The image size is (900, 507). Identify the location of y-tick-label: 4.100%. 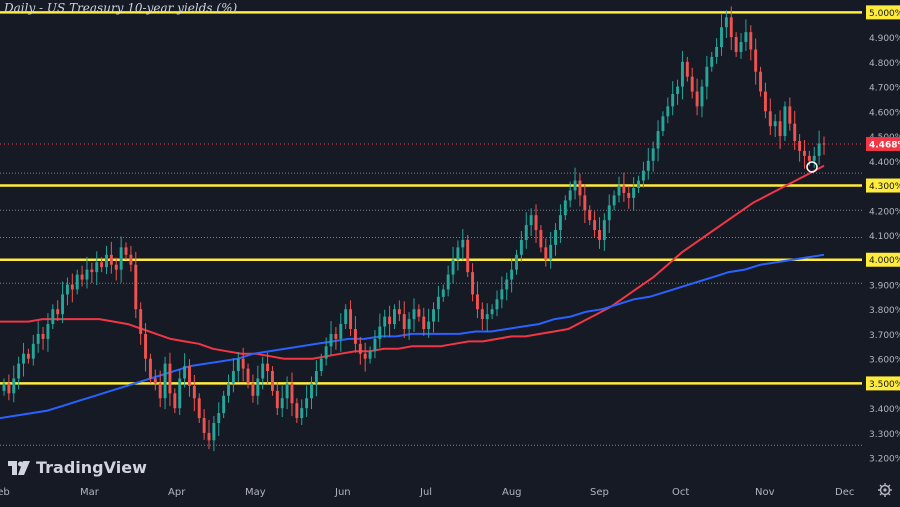
(884, 237).